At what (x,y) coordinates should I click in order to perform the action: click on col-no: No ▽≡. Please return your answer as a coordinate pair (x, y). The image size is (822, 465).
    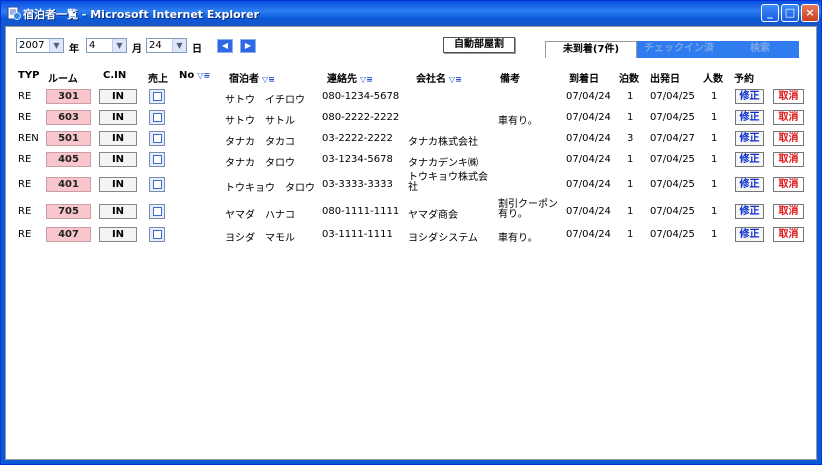
    Looking at the image, I should click on (194, 75).